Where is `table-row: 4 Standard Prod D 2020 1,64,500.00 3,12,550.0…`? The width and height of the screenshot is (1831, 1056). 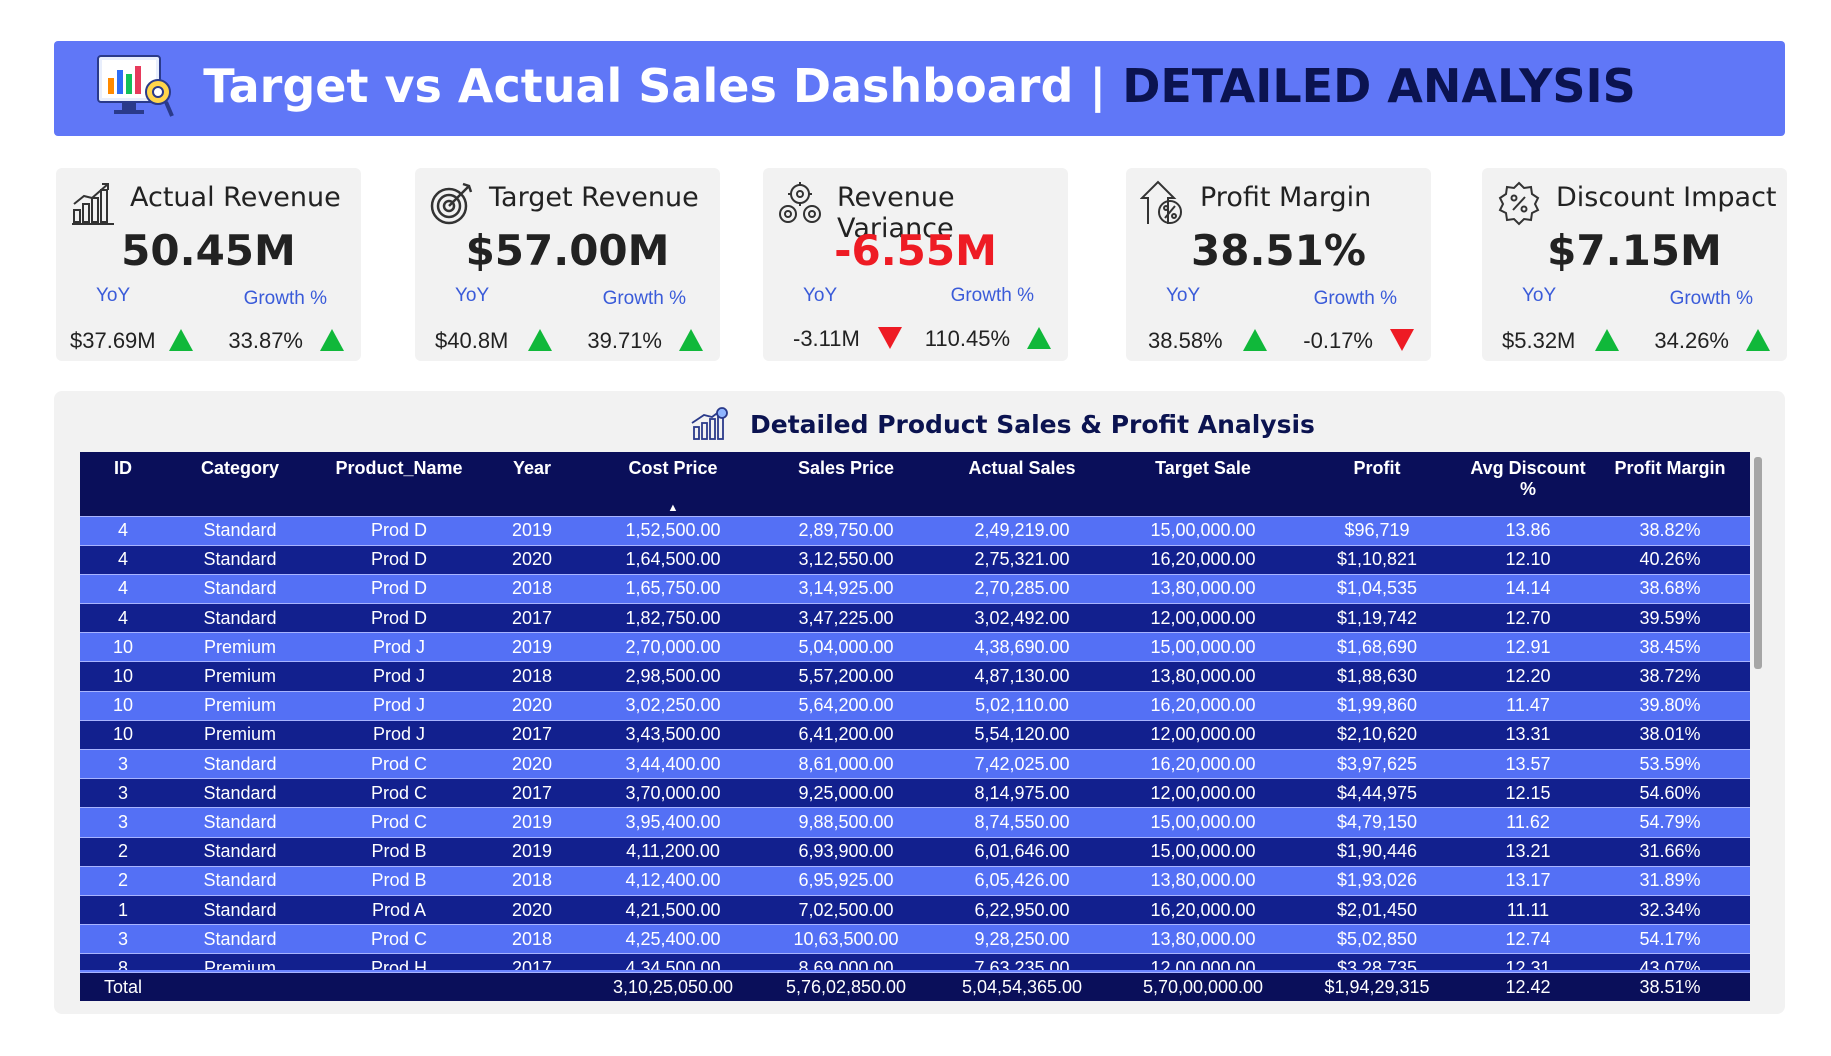 table-row: 4 Standard Prod D 2020 1,64,500.00 3,12,550.0… is located at coordinates (915, 559).